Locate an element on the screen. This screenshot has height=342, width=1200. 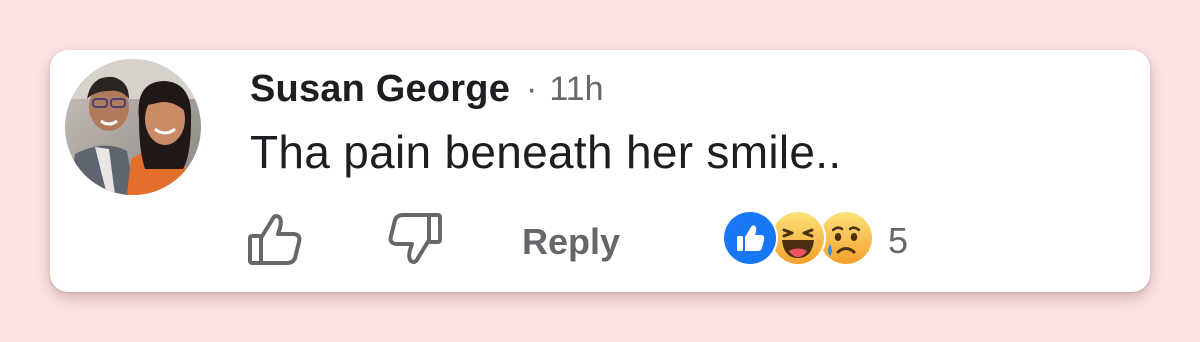
like-button is located at coordinates (275, 241).